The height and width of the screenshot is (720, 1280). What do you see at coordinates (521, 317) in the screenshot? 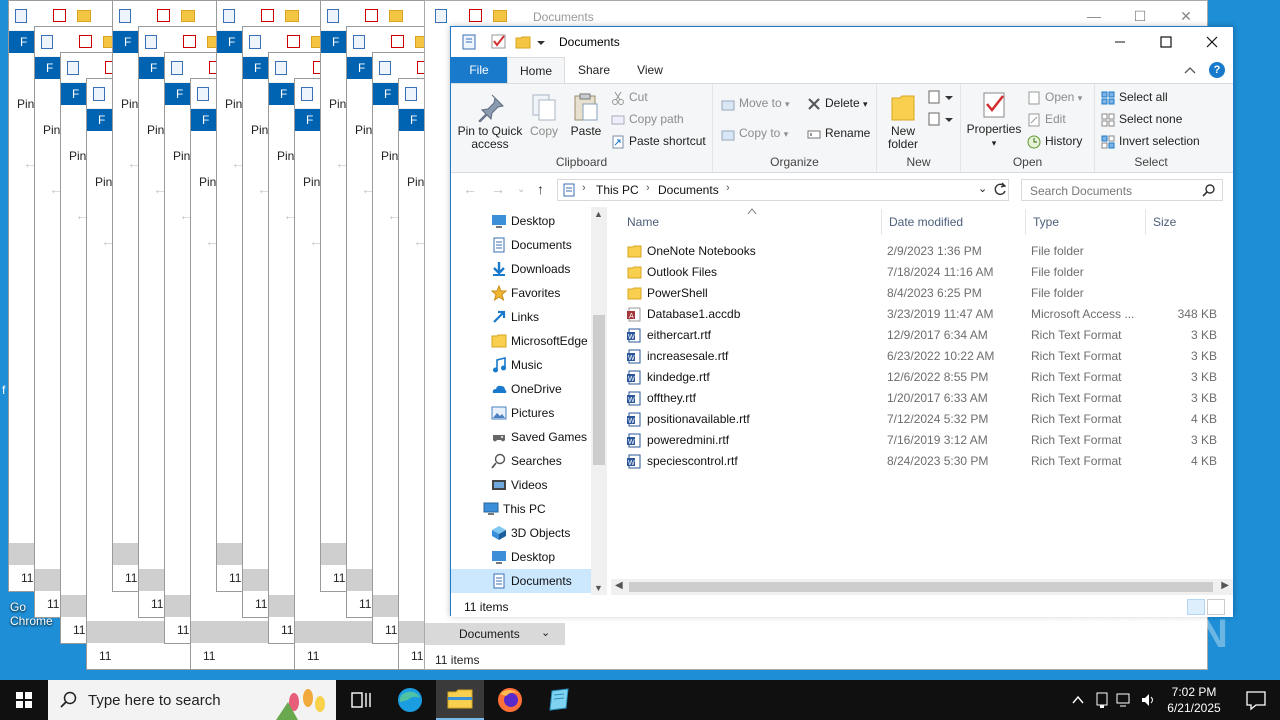
I see `nav-item-links: Links` at bounding box center [521, 317].